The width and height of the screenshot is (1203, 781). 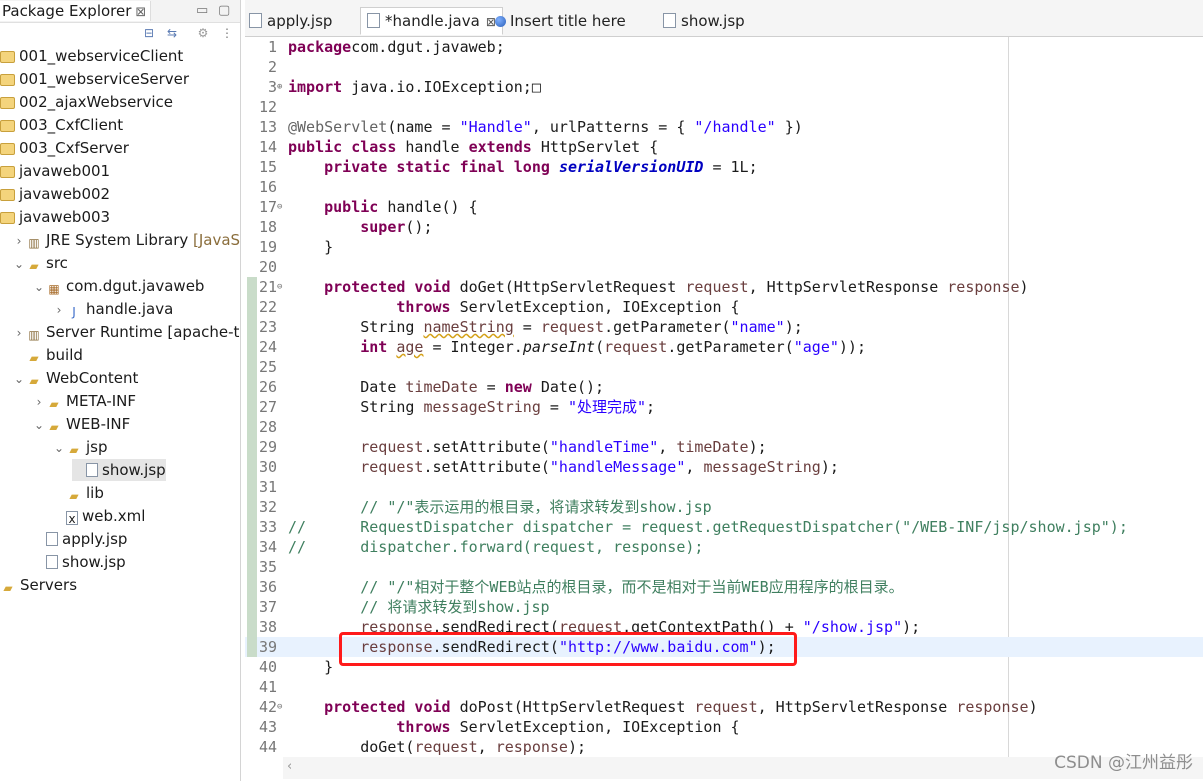 What do you see at coordinates (289, 766) in the screenshot?
I see `scroll-left-icon: ‹` at bounding box center [289, 766].